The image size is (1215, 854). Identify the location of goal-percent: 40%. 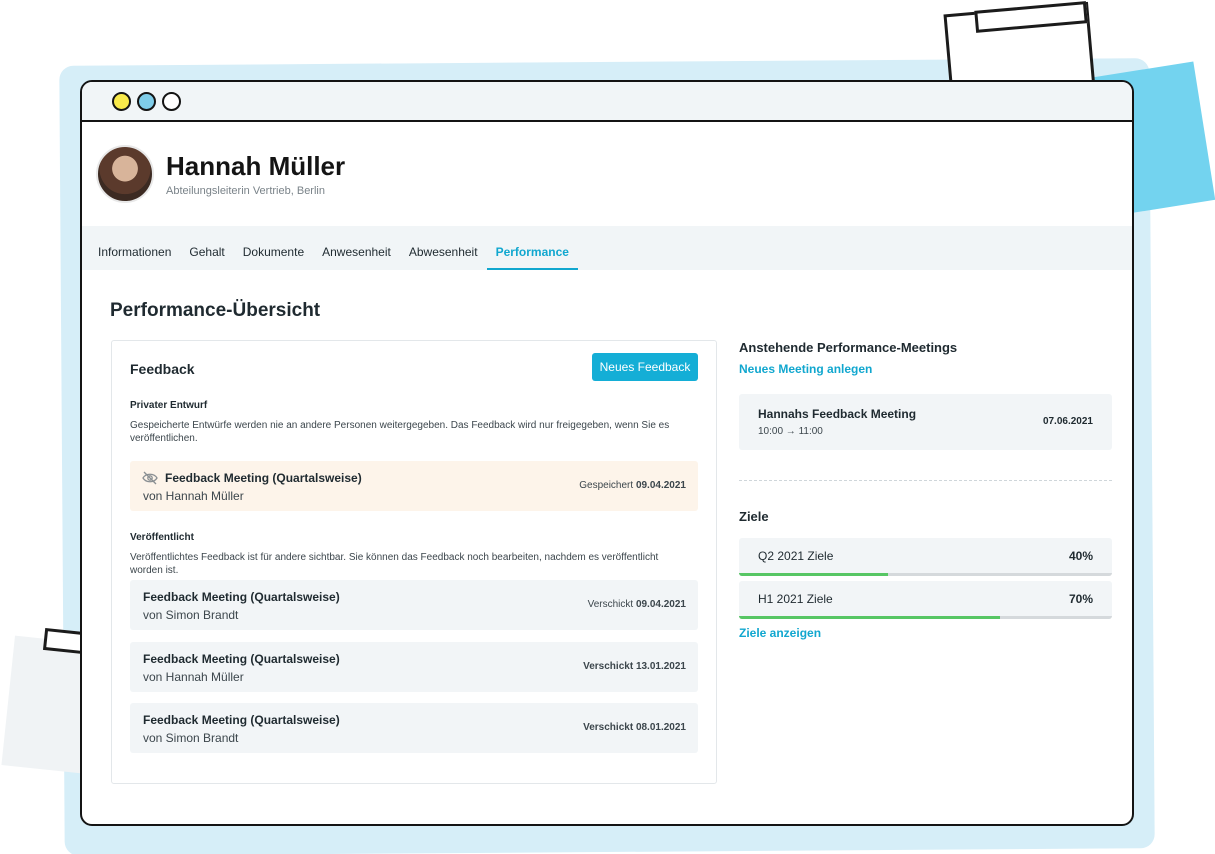
(1080, 556).